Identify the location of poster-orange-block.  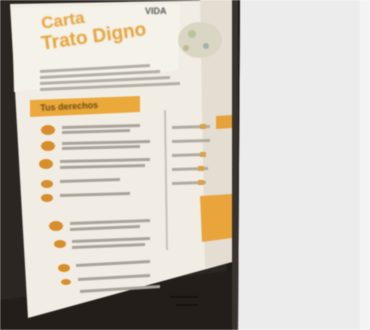
(216, 218).